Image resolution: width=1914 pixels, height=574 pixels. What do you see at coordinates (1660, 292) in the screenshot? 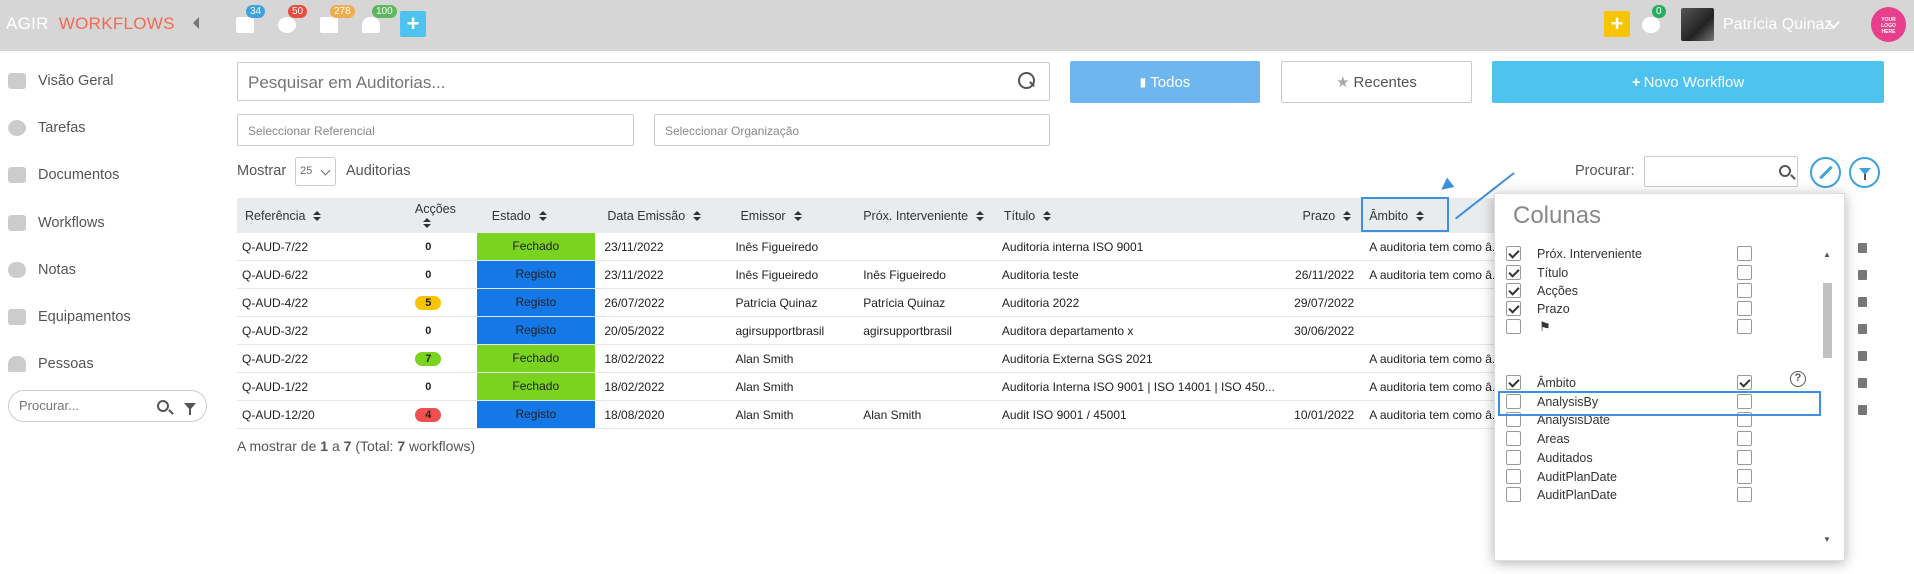
I see `column-option: Acções` at bounding box center [1660, 292].